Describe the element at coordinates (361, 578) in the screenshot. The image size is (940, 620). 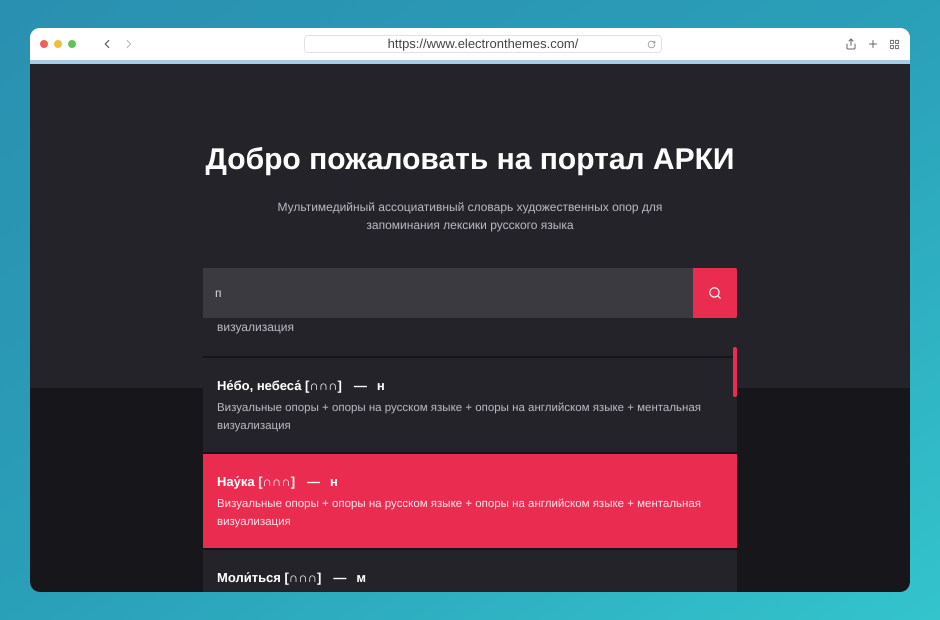
I see `gender-label: м` at that location.